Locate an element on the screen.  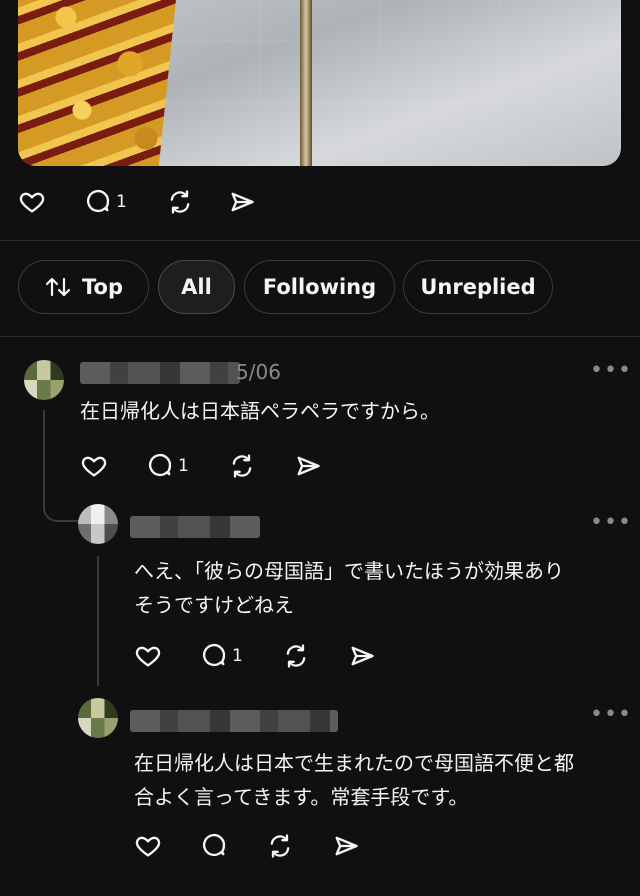
filter-following-label: Following is located at coordinates (319, 287).